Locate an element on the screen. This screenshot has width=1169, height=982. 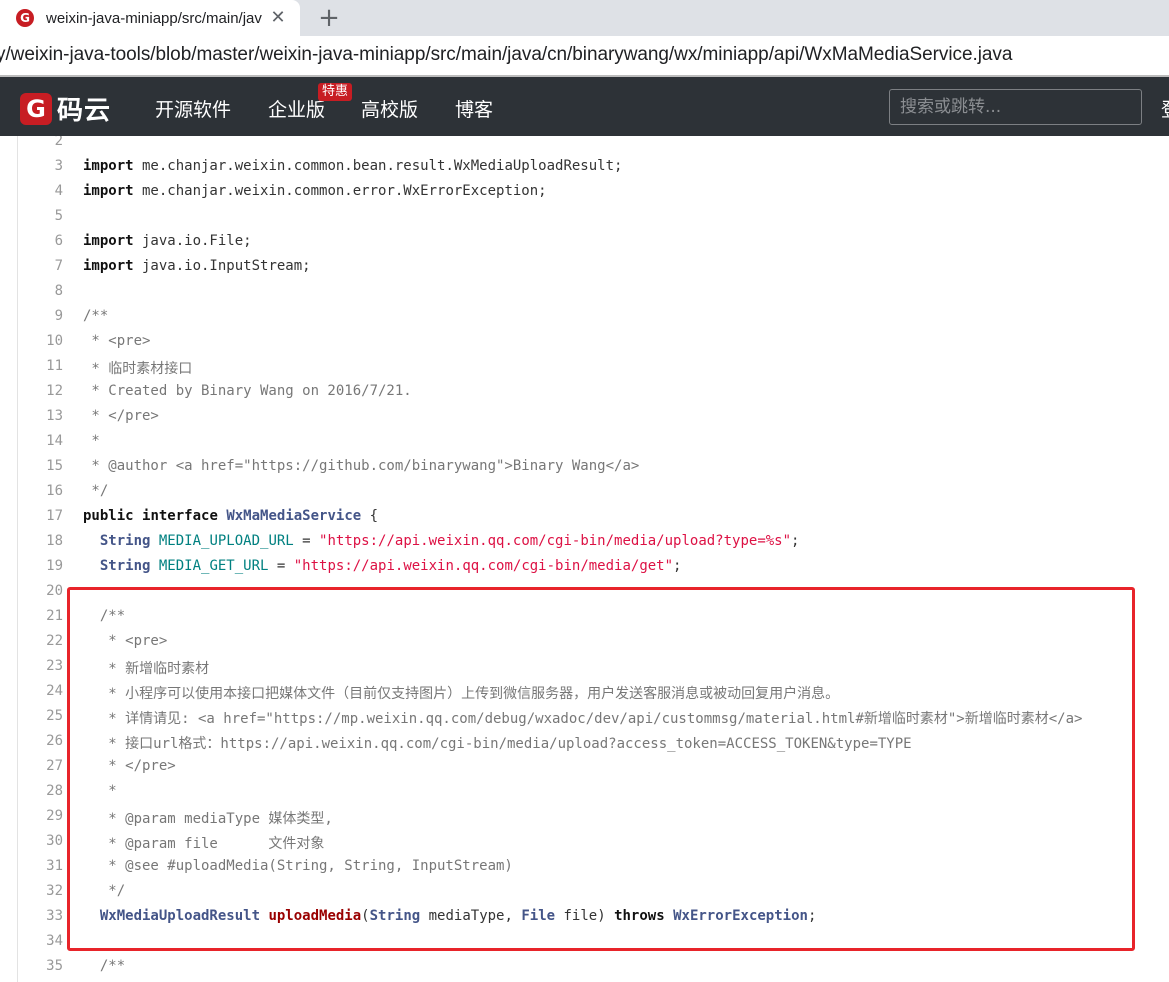
line-number: 34 is located at coordinates (40, 941).